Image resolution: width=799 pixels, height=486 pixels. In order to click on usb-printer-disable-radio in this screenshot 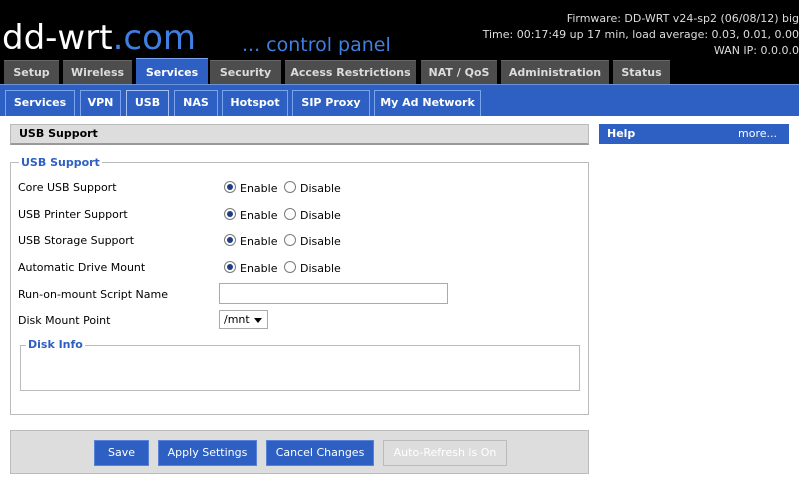, I will do `click(290, 214)`.